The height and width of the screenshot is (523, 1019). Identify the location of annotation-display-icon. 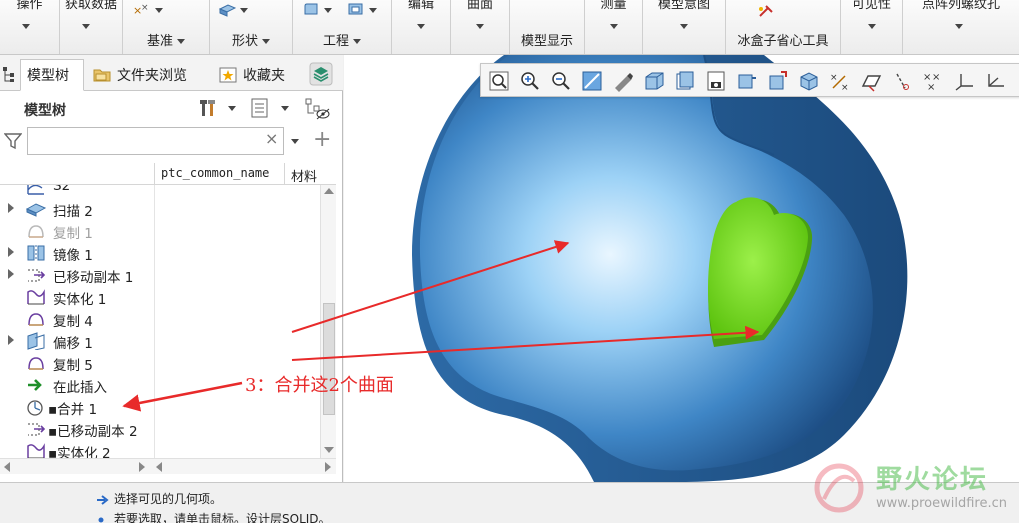
(778, 81).